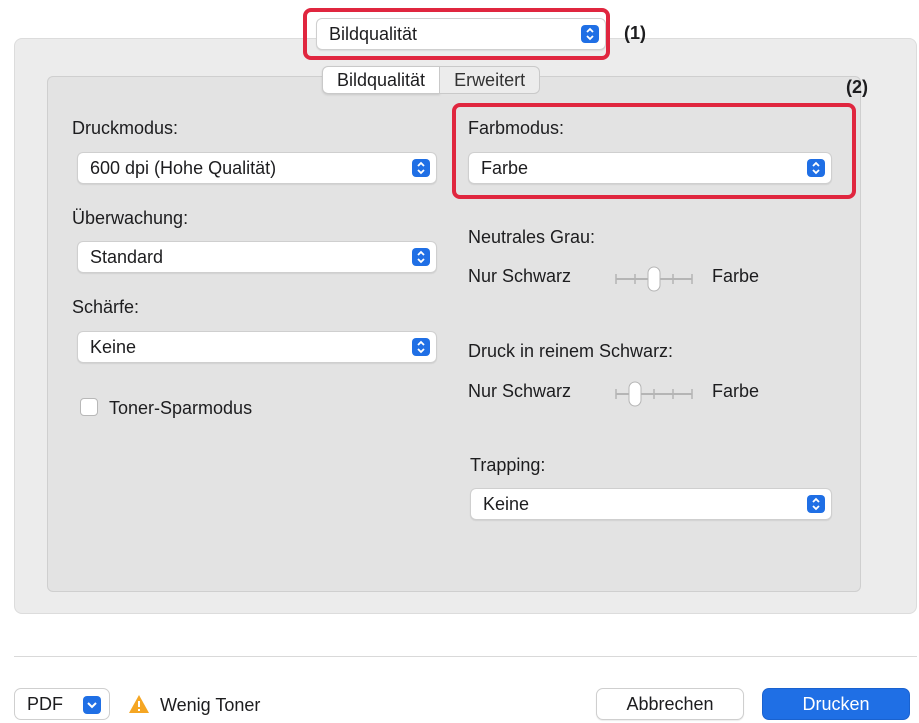  Describe the element at coordinates (139, 704) in the screenshot. I see `warning-triangle-icon` at that location.